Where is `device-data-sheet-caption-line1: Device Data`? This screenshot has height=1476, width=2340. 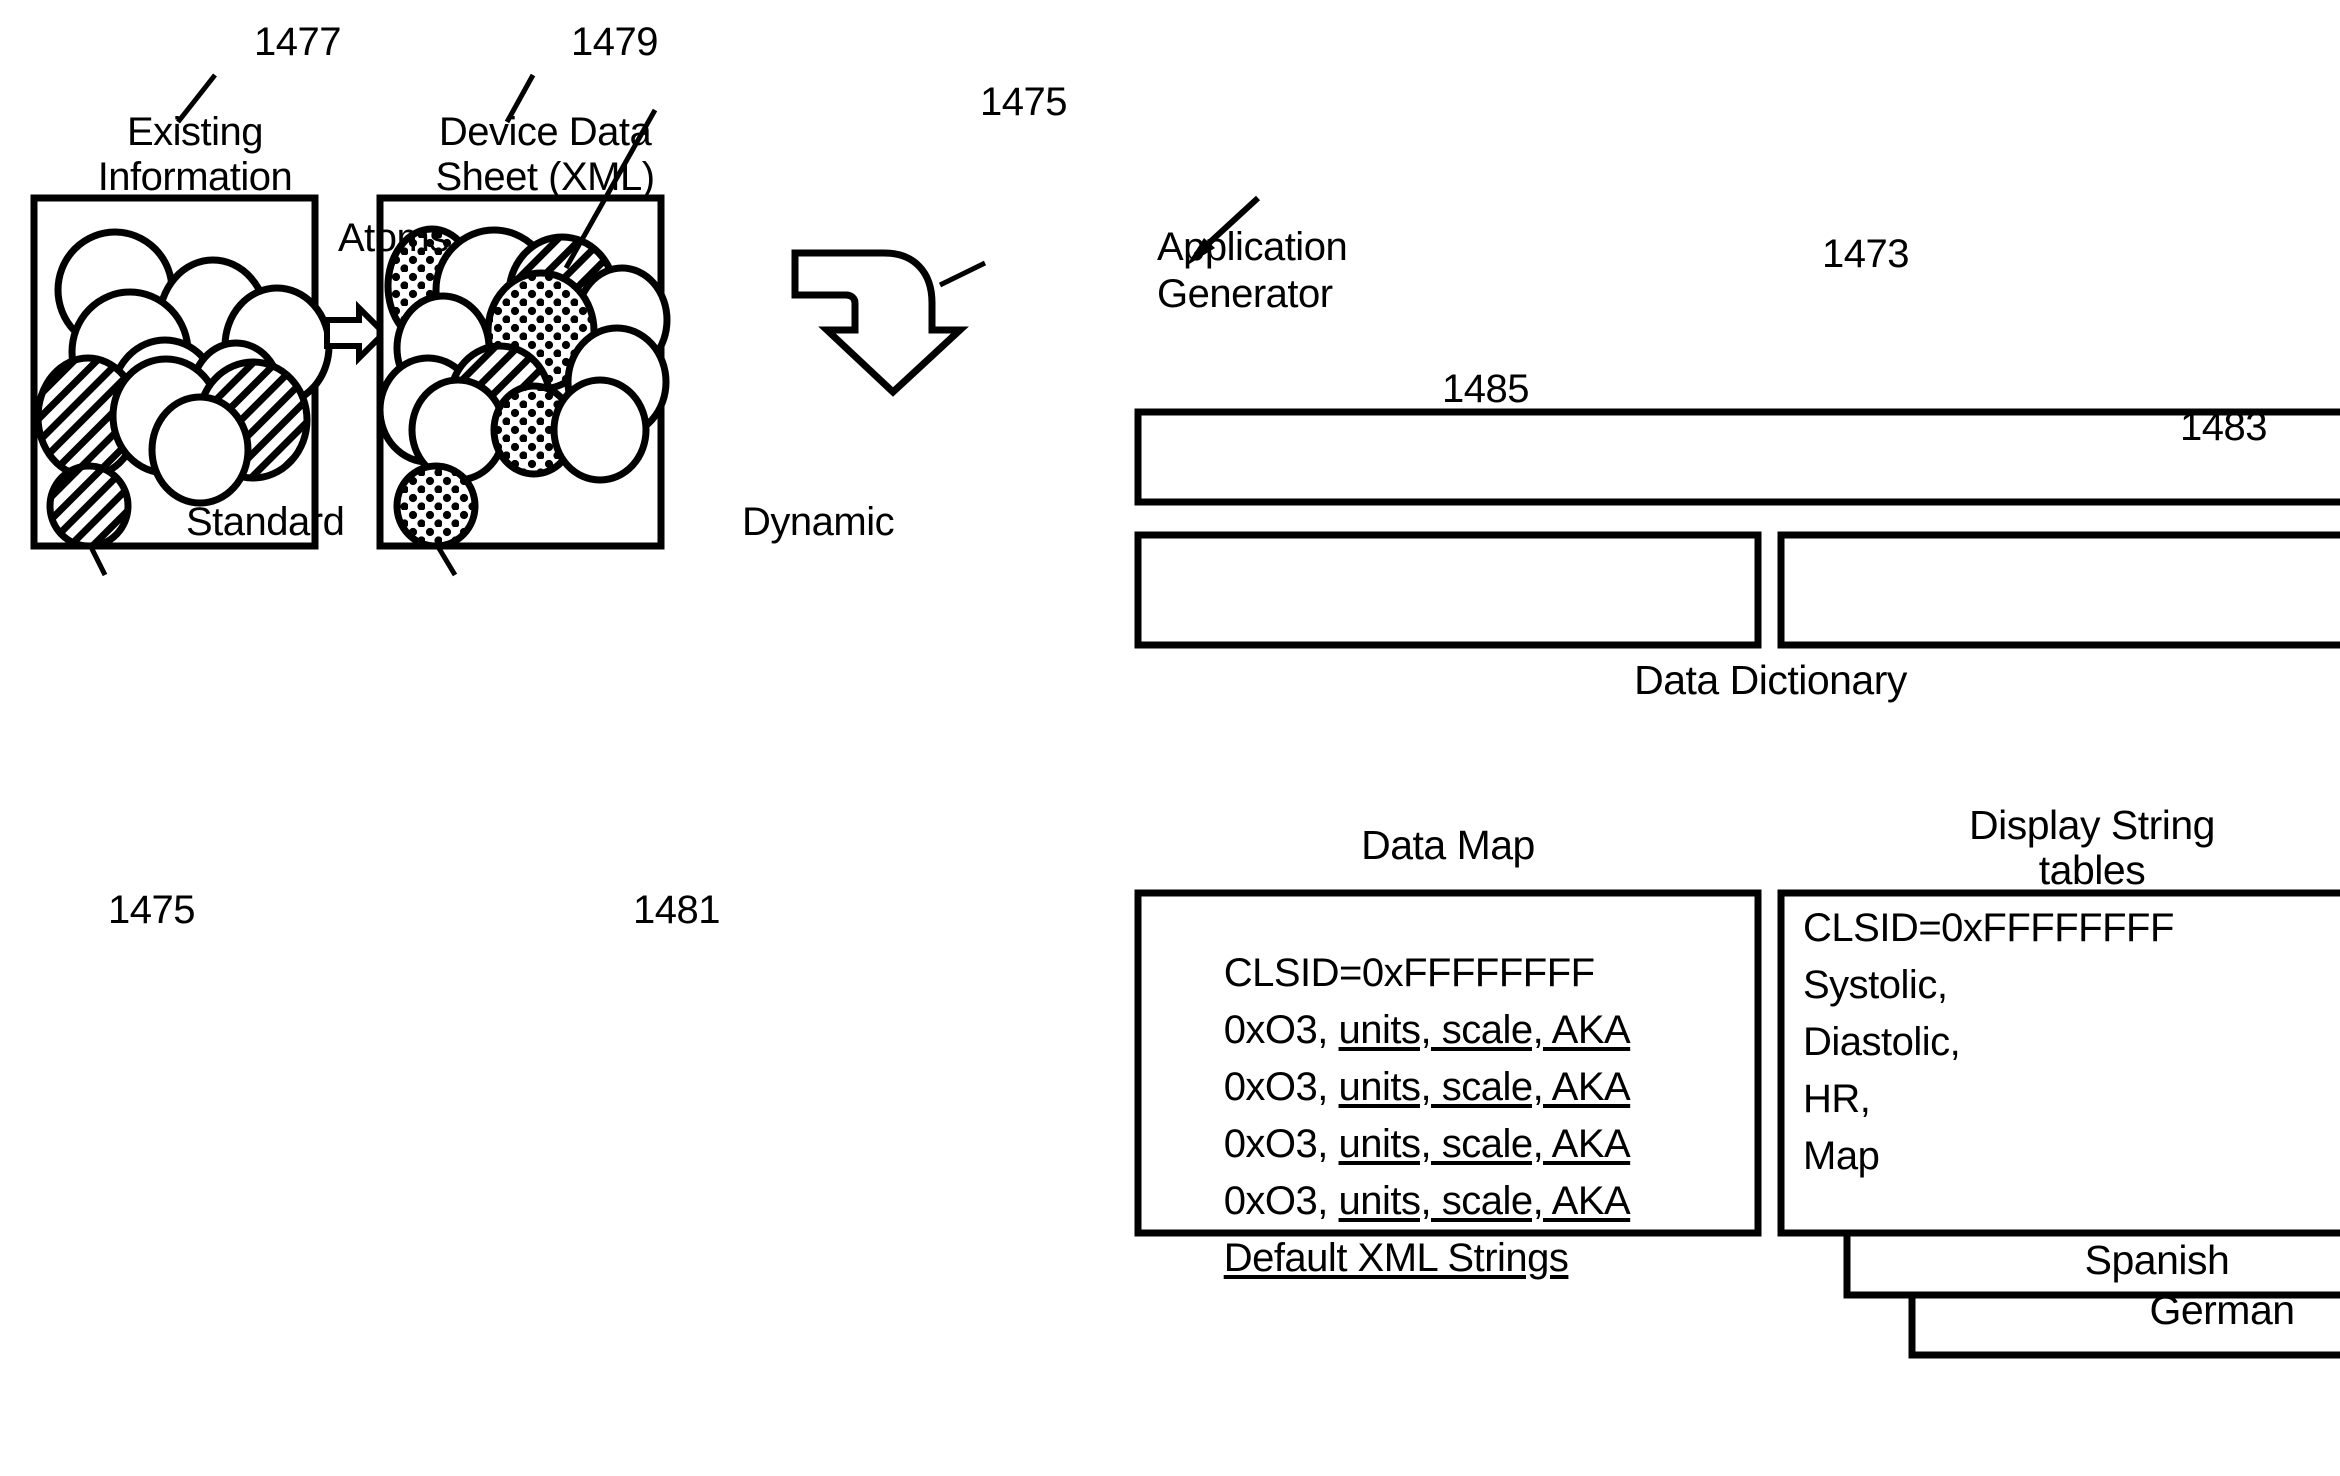 device-data-sheet-caption-line1: Device Data is located at coordinates (545, 132).